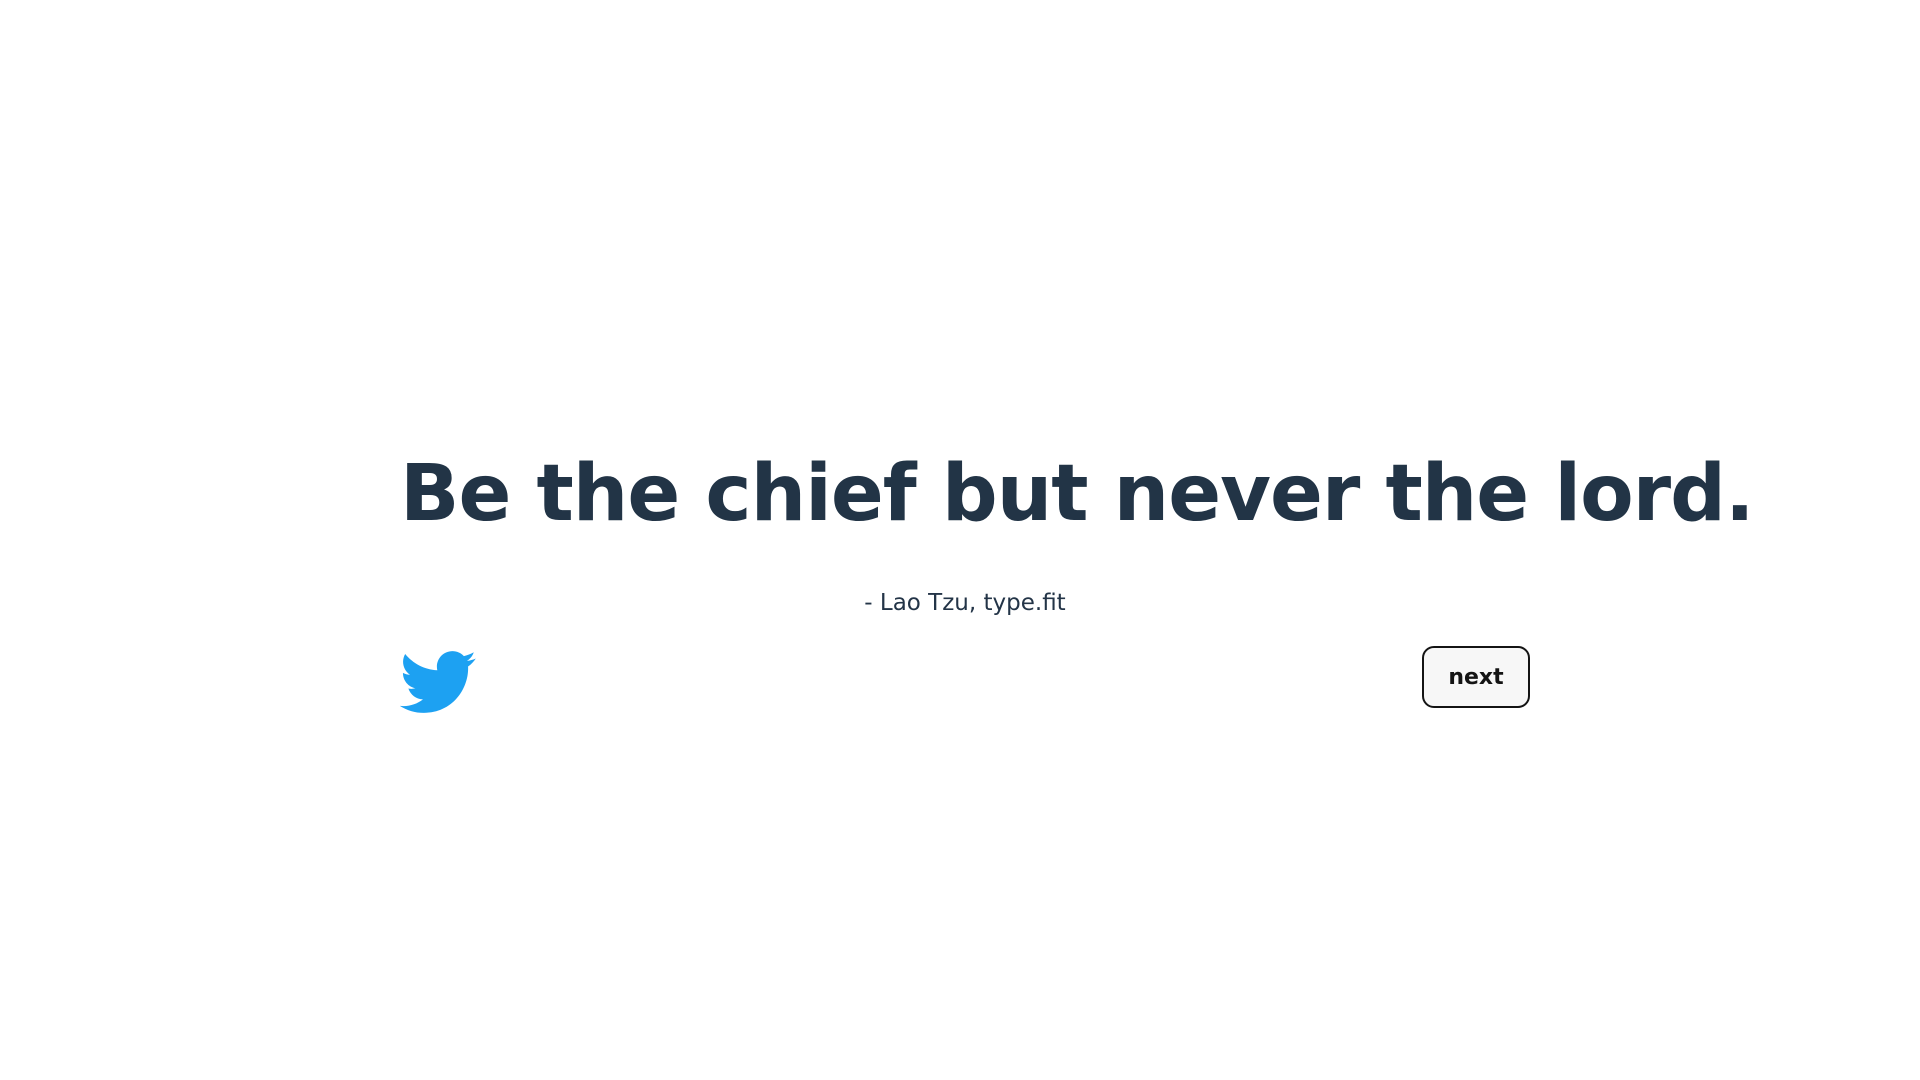 The image size is (1920, 1080). What do you see at coordinates (1476, 677) in the screenshot?
I see `next-button: next` at bounding box center [1476, 677].